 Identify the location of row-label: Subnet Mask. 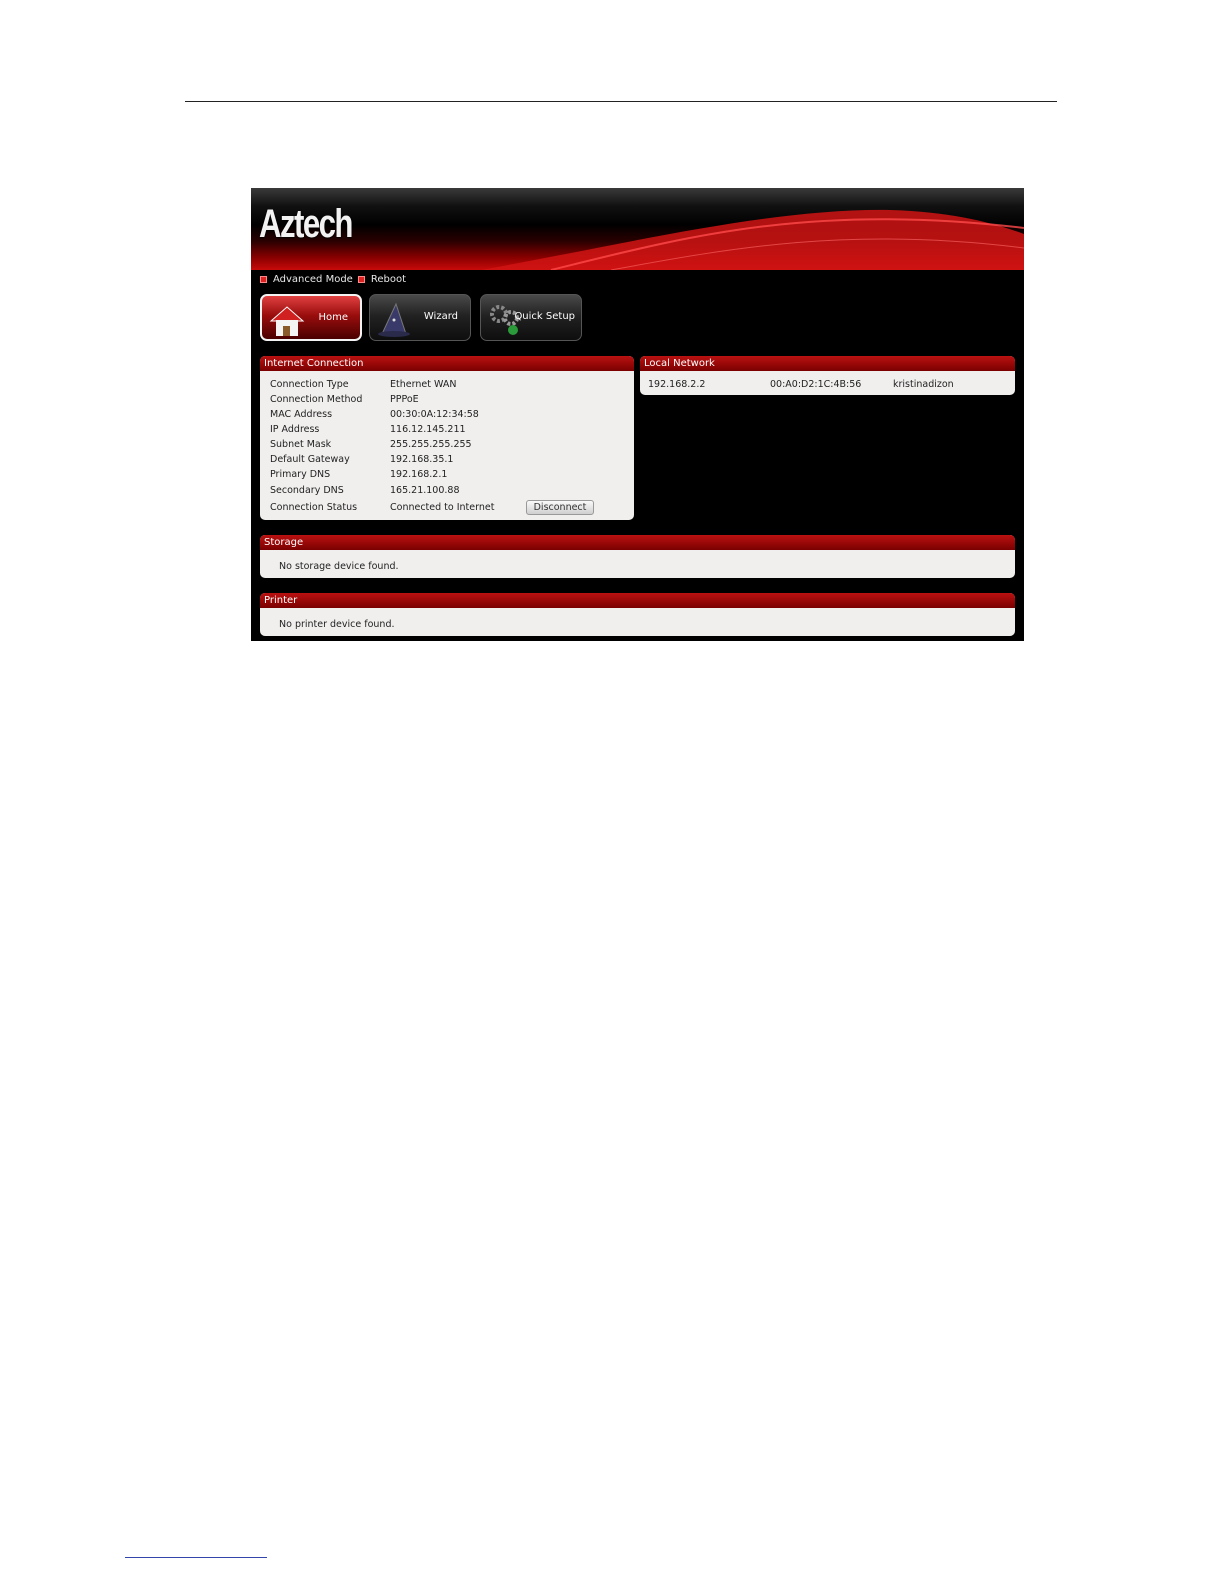
(301, 444).